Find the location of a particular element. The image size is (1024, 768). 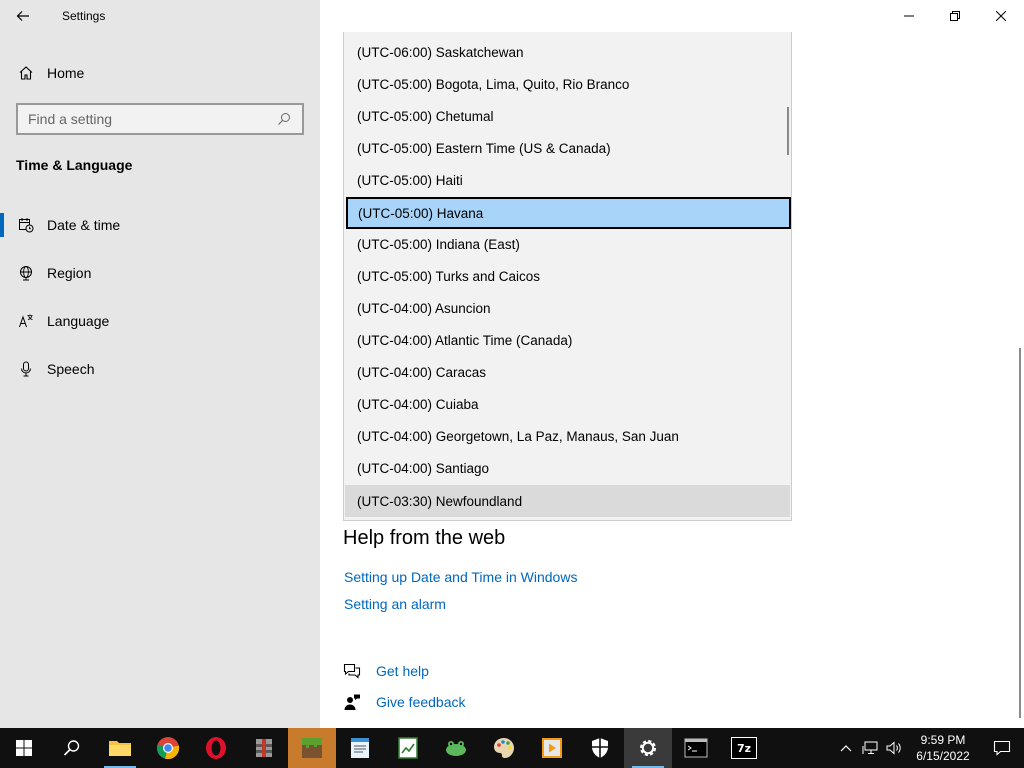

taskbar-settings is located at coordinates (648, 748).